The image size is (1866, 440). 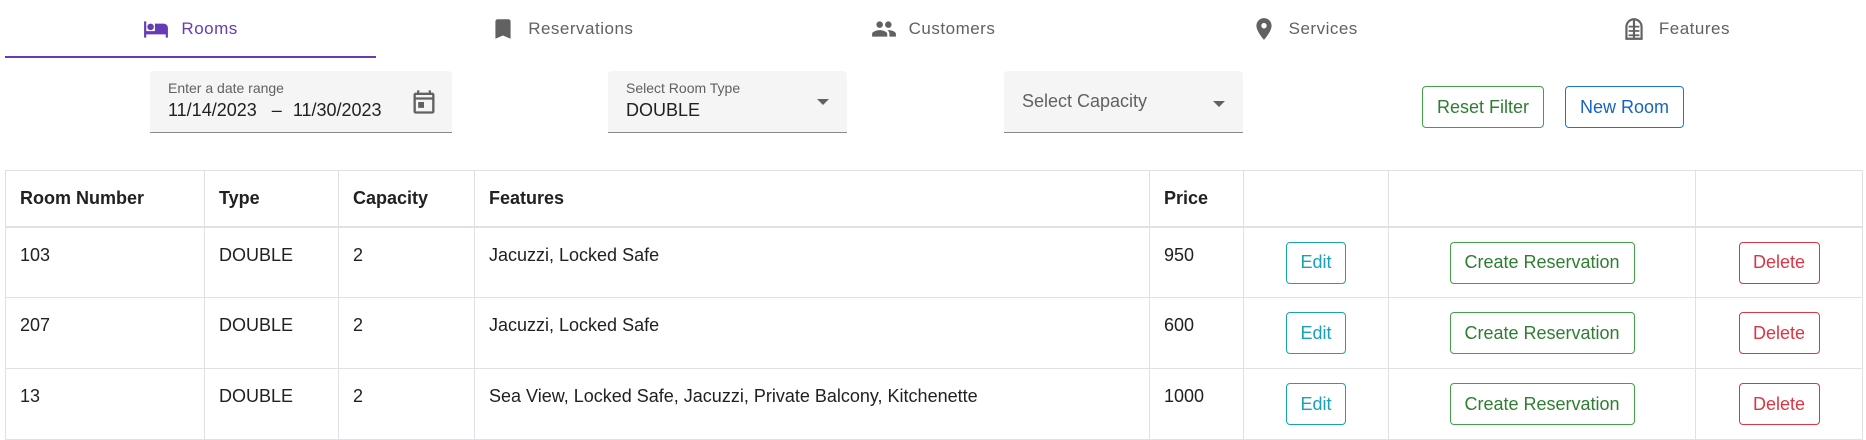 What do you see at coordinates (209, 28) in the screenshot?
I see `tab-label: Rooms` at bounding box center [209, 28].